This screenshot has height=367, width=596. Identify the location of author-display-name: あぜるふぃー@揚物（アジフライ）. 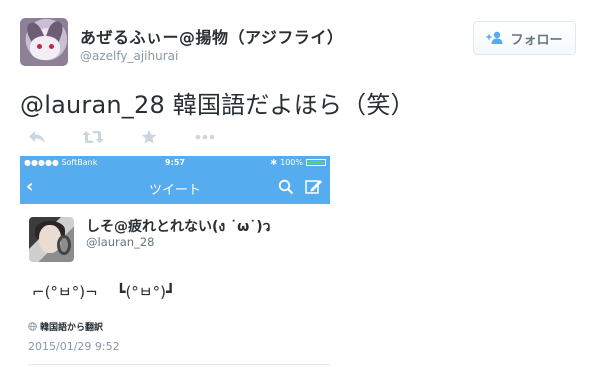
(211, 36).